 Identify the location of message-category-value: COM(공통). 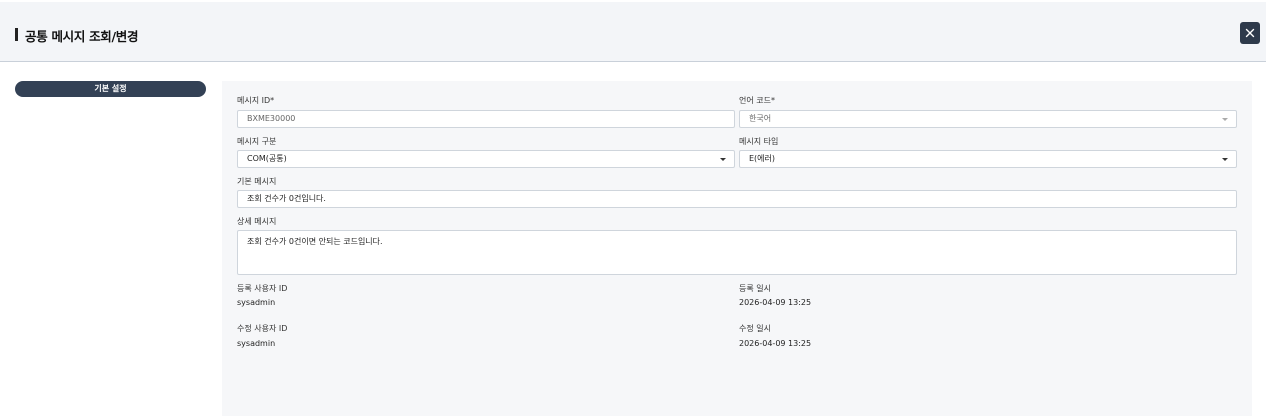
(267, 158).